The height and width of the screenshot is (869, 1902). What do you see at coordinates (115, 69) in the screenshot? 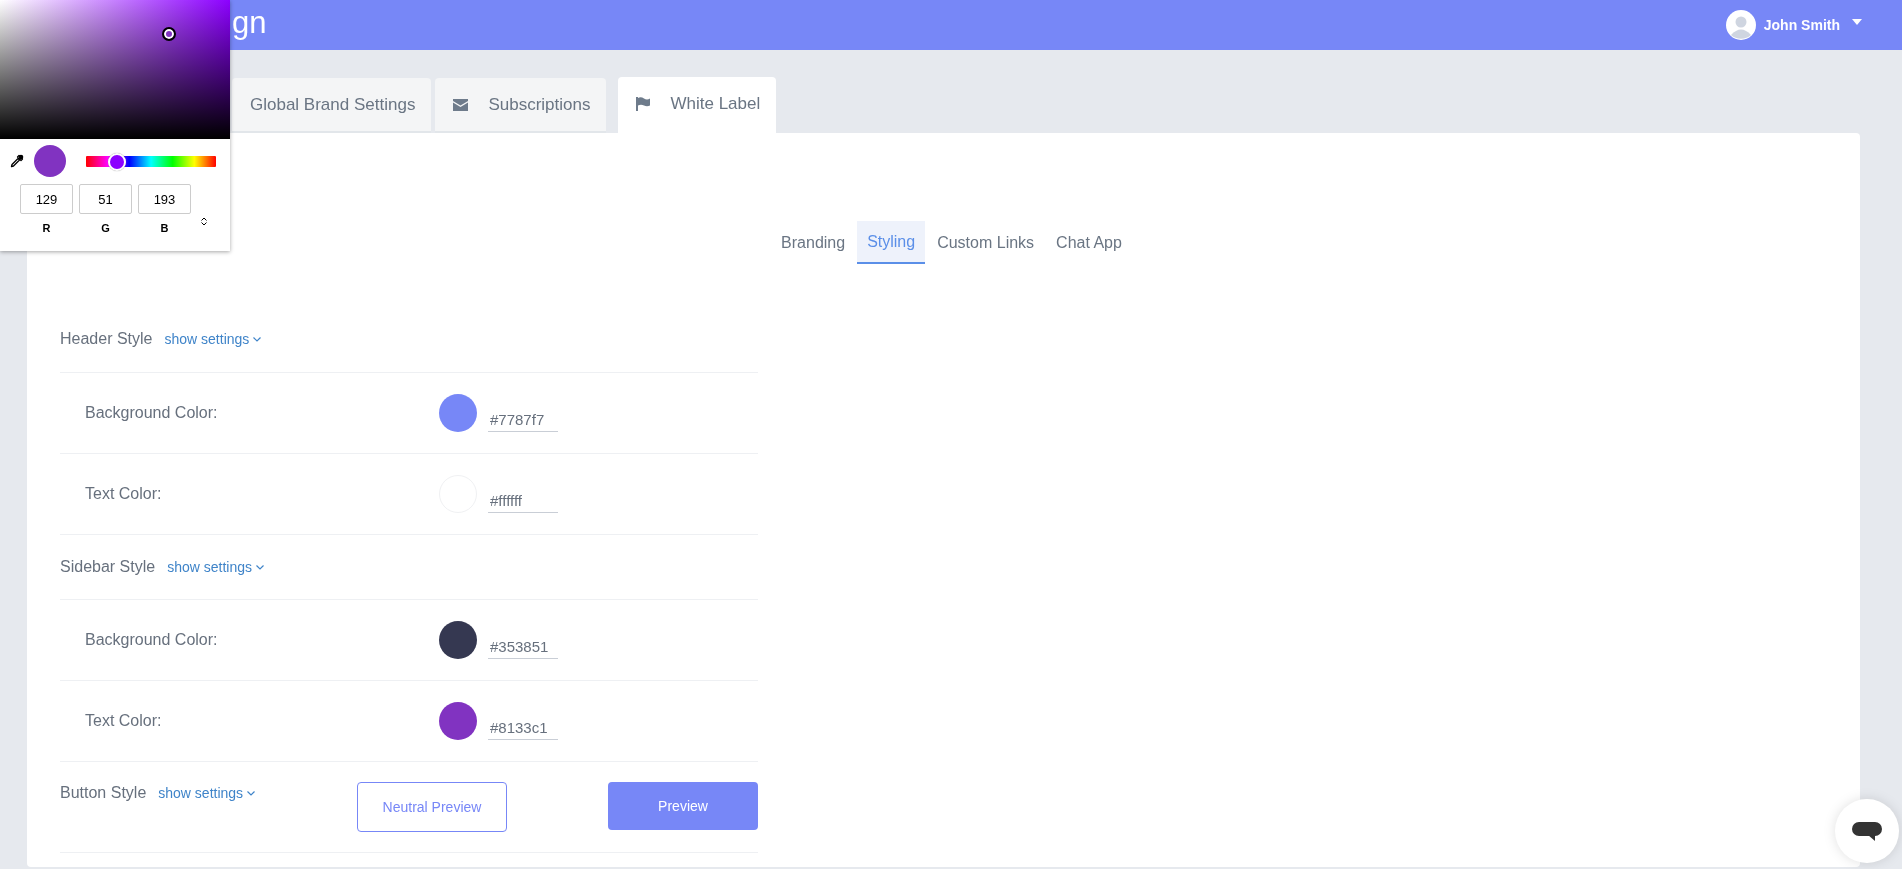
I see `saturation-area` at bounding box center [115, 69].